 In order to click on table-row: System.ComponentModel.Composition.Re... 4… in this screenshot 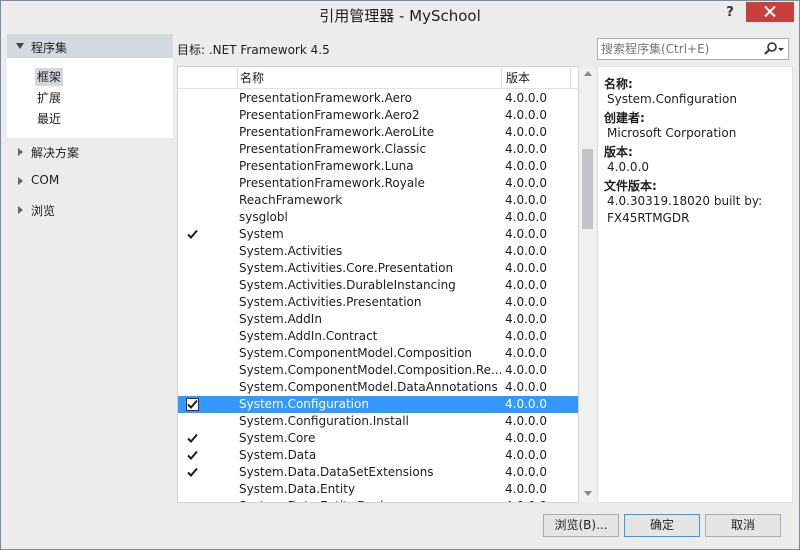, I will do `click(378, 370)`.